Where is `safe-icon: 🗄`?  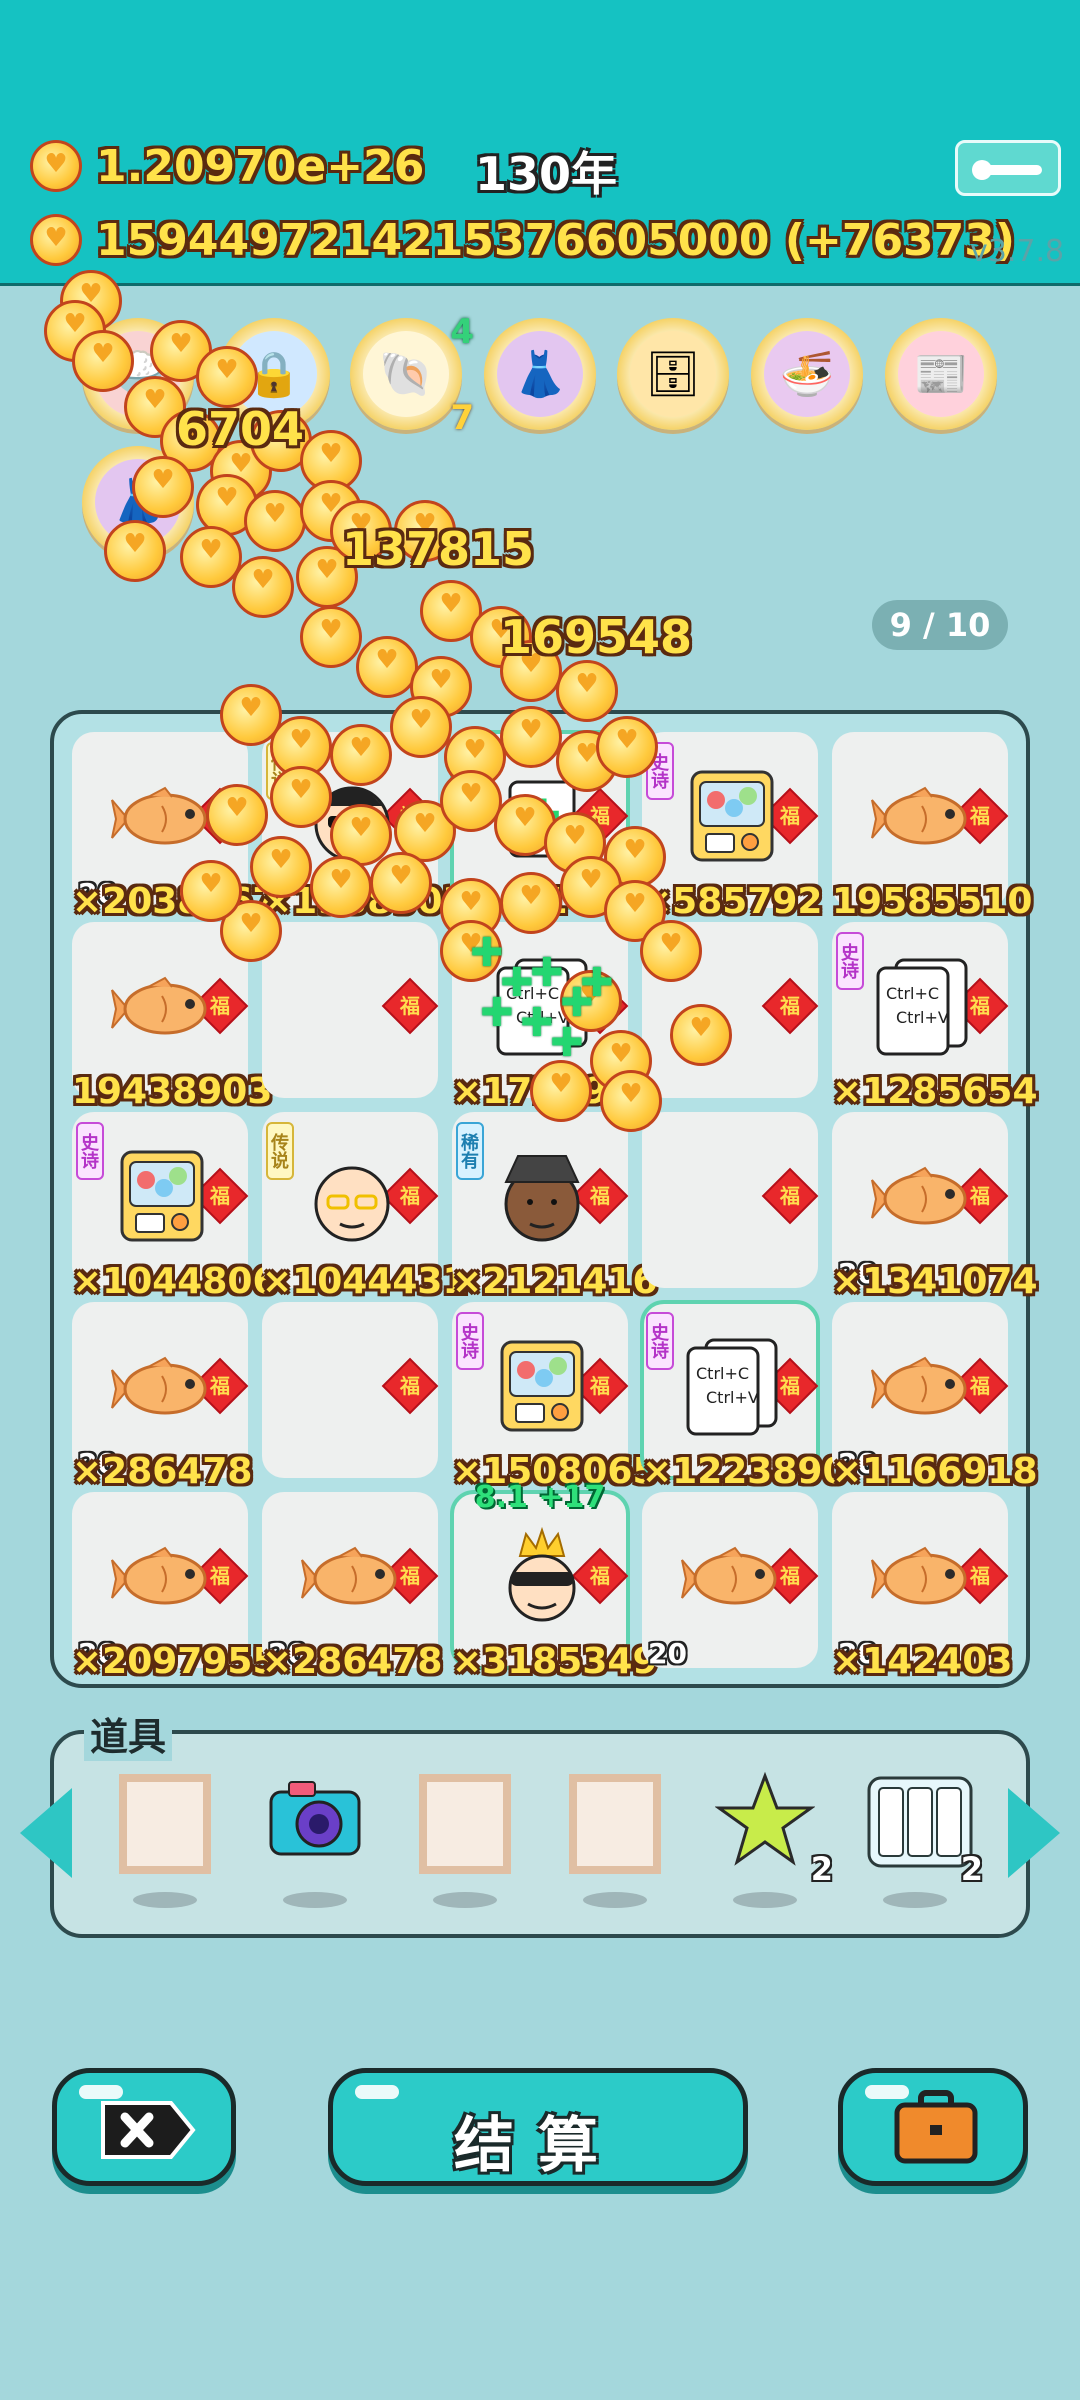 safe-icon: 🗄 is located at coordinates (673, 374).